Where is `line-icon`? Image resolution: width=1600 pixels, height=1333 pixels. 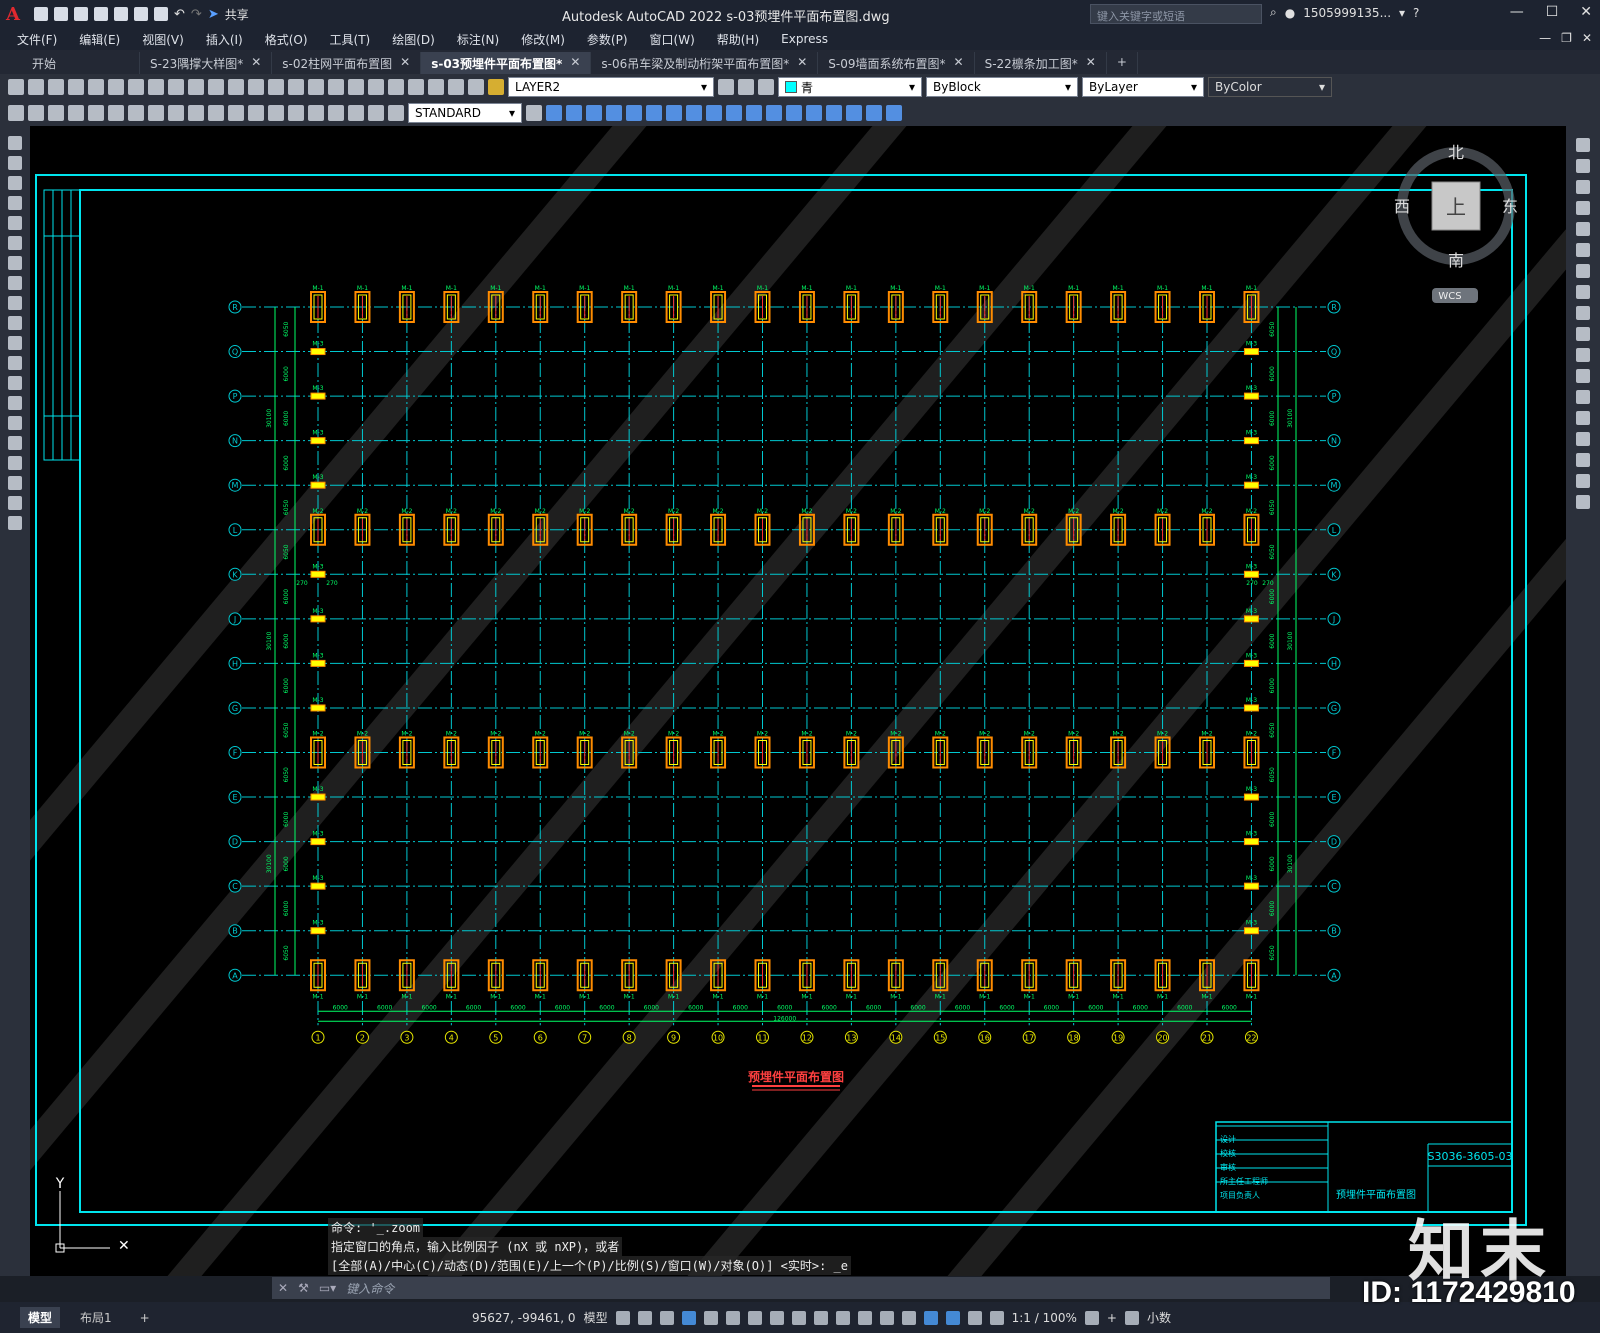
line-icon is located at coordinates (15, 143).